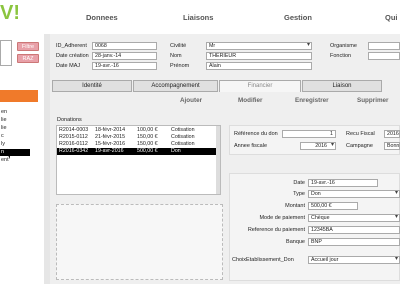 The height and width of the screenshot is (284, 400). Describe the element at coordinates (295, 242) in the screenshot. I see `bank-label: Banque` at that location.